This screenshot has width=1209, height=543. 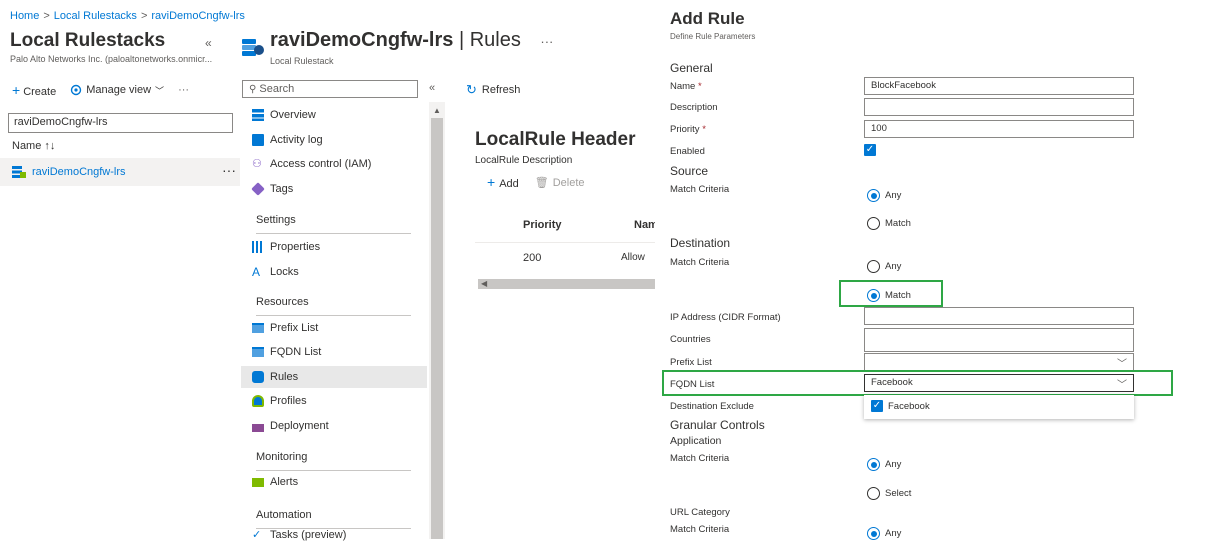 What do you see at coordinates (900, 406) in the screenshot?
I see `fqdn-option: ✓ Facebook` at bounding box center [900, 406].